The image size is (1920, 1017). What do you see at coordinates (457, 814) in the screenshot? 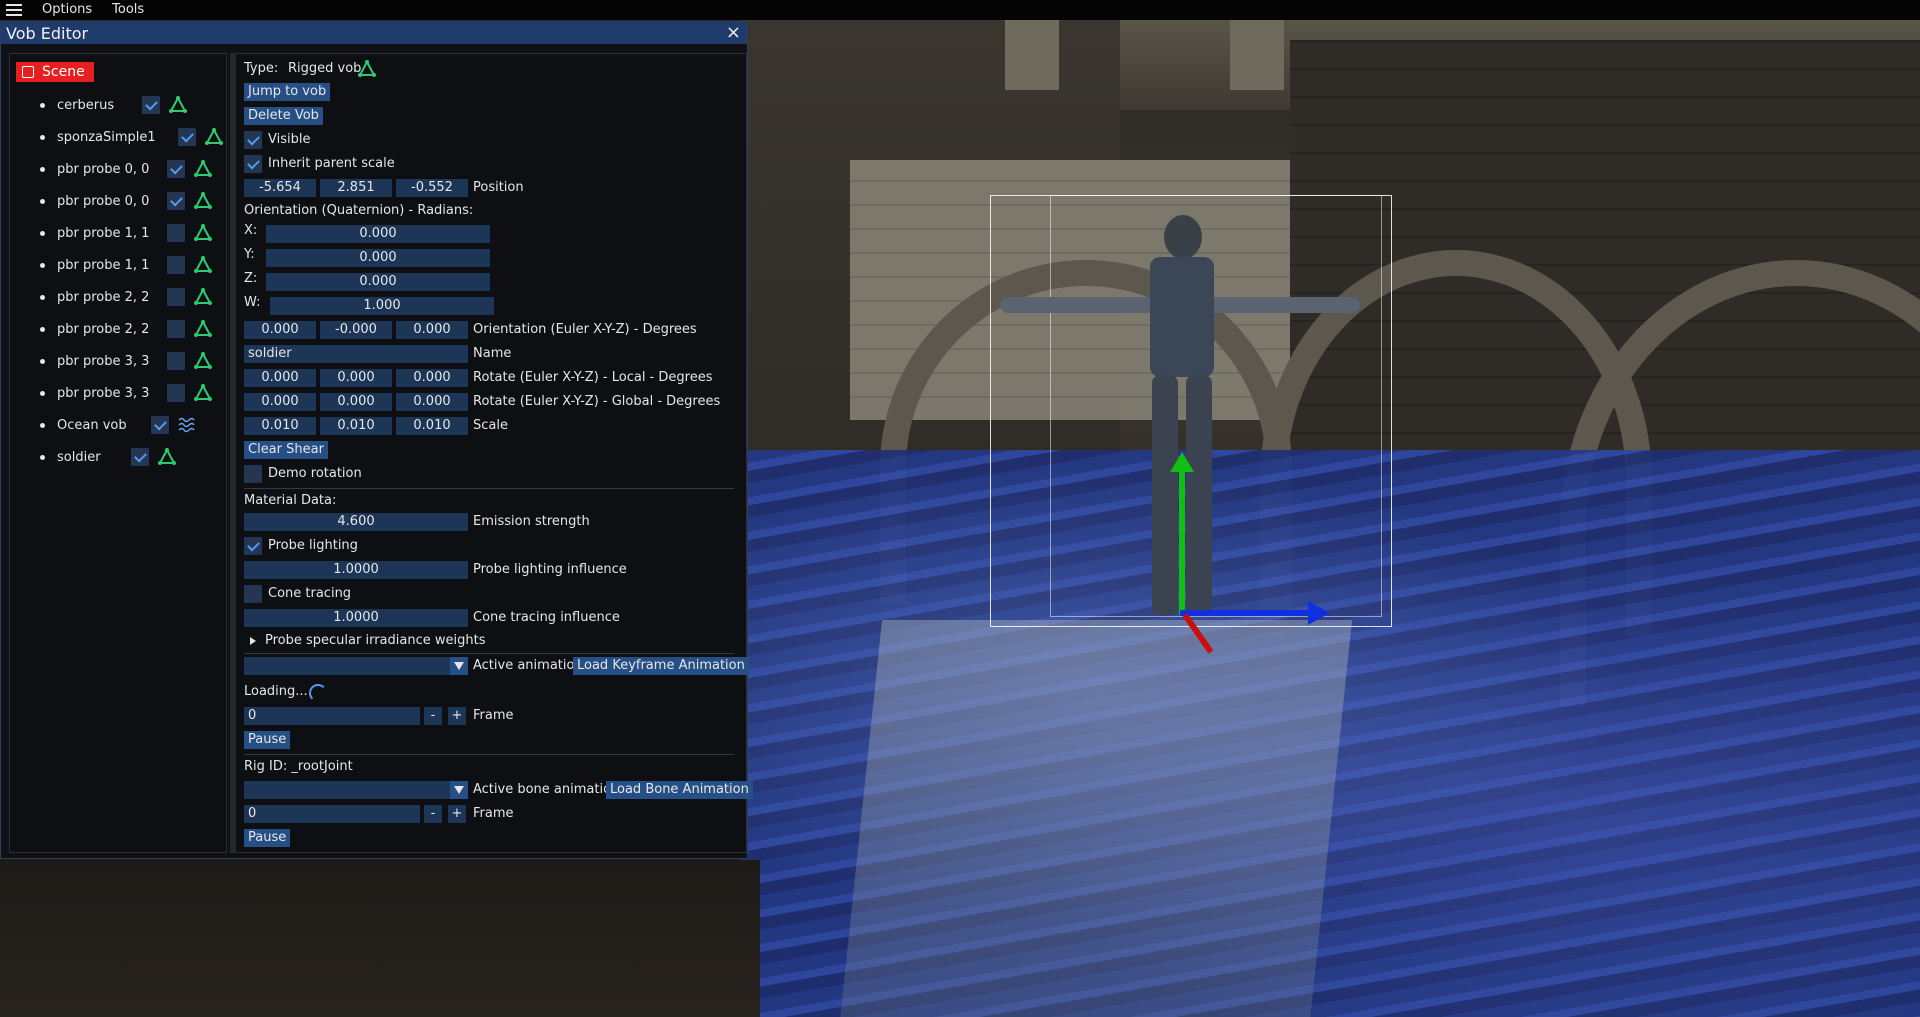
I see `bone-frame-increment-button: +` at bounding box center [457, 814].